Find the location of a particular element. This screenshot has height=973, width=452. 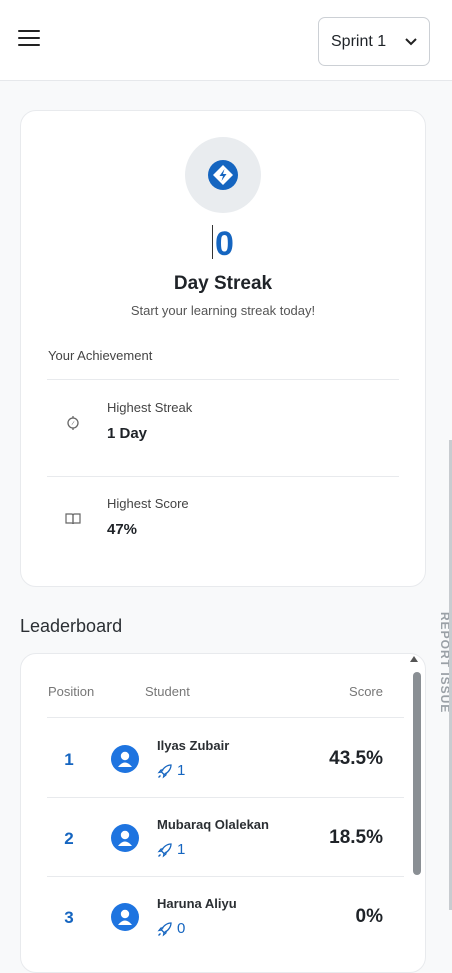

row-position: 2 is located at coordinates (69, 838).